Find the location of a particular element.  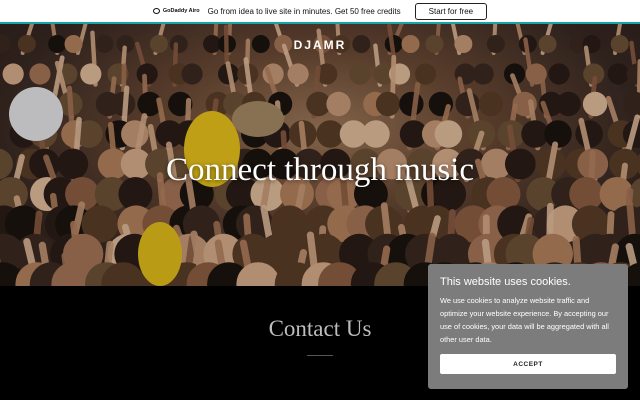

hero-headline: Connect through music is located at coordinates (320, 170).